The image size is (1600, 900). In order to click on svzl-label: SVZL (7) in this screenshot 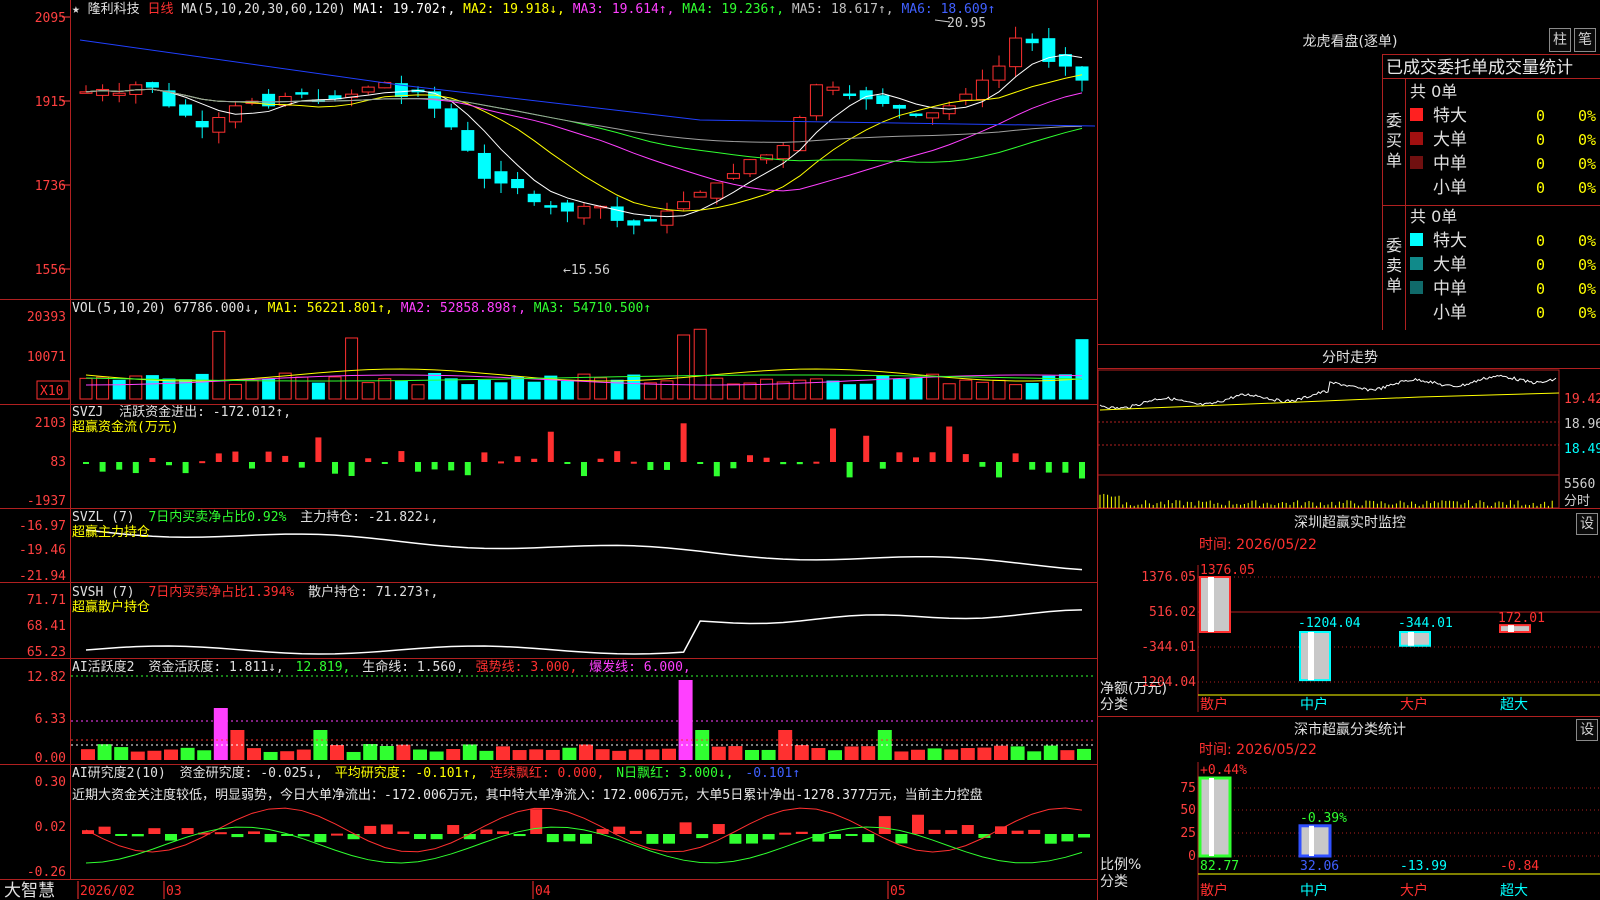, I will do `click(103, 517)`.